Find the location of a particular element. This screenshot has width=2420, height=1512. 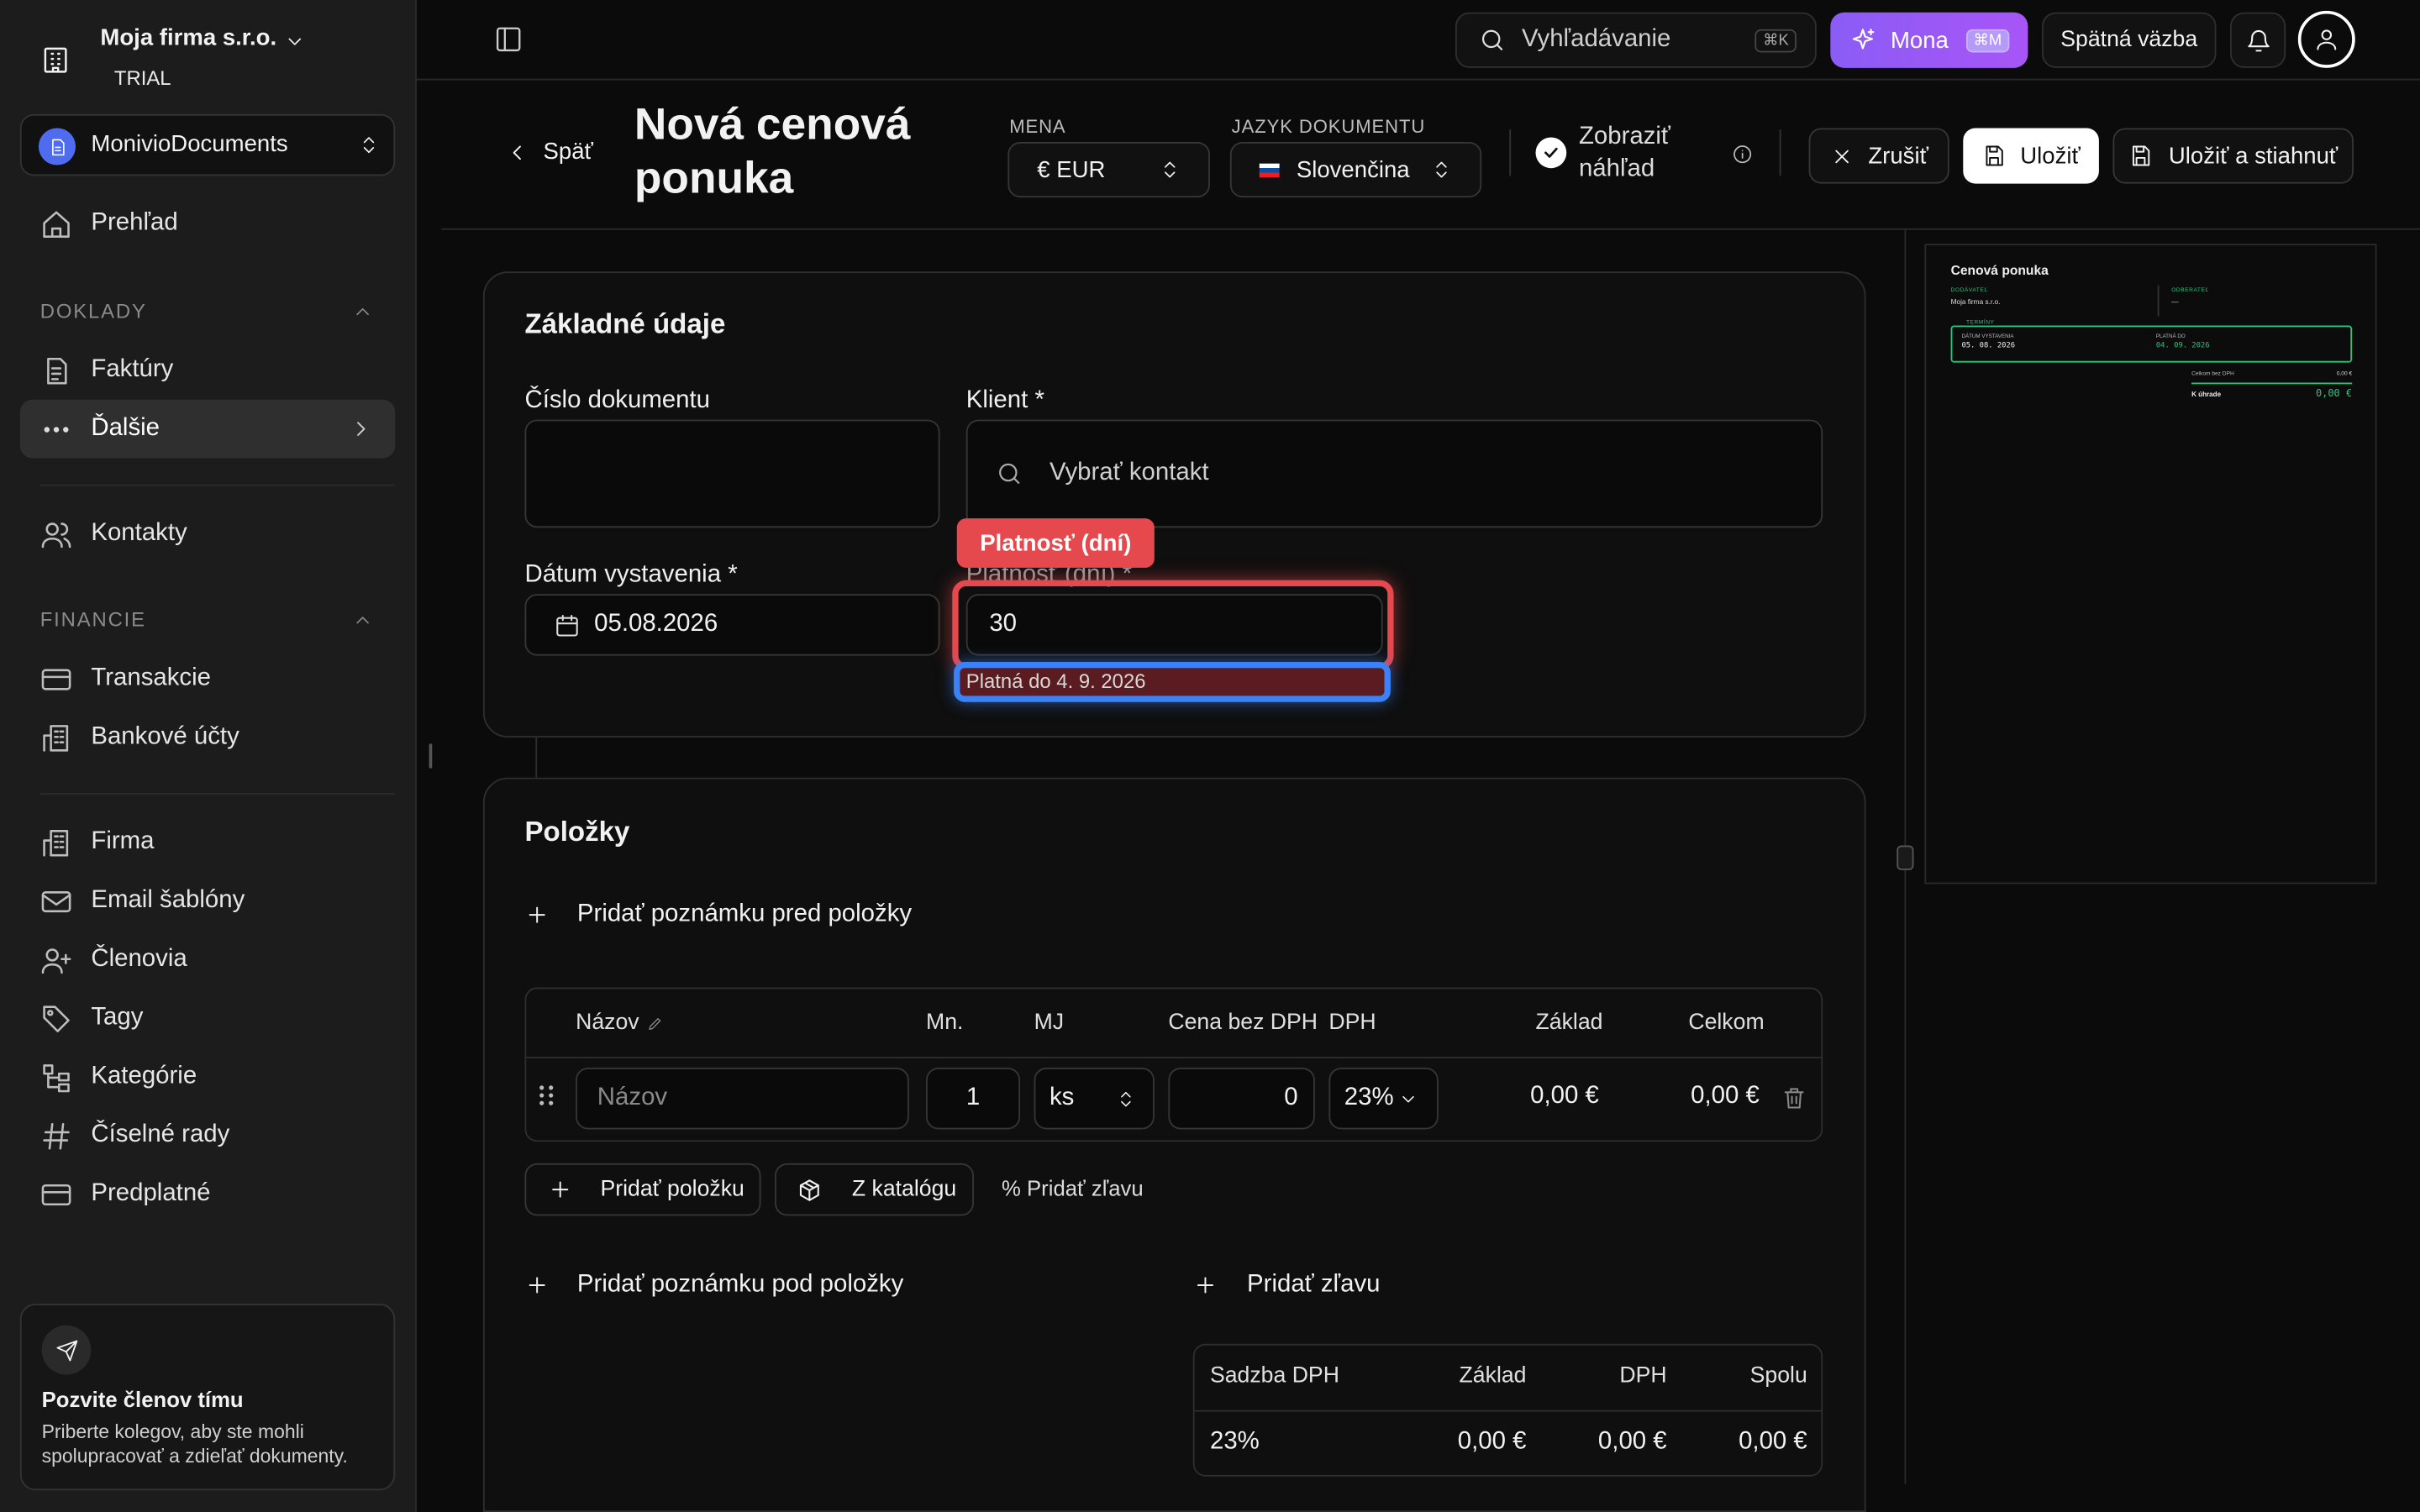

back-label: Späť is located at coordinates (568, 152).